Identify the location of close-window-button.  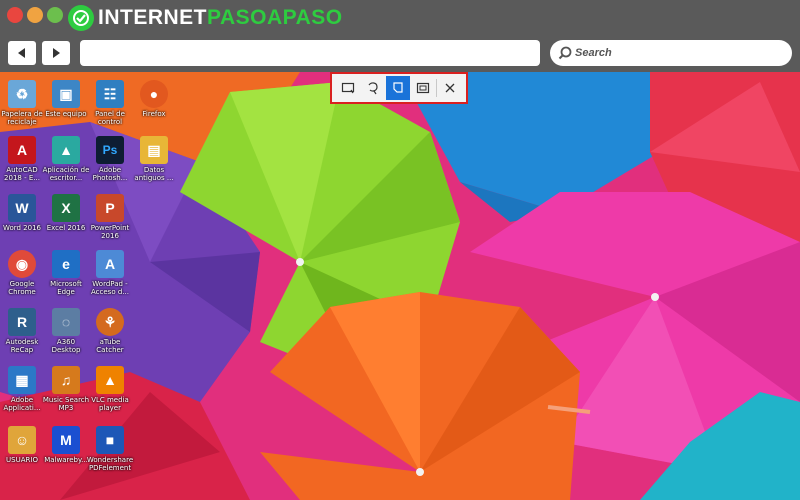
(15, 15).